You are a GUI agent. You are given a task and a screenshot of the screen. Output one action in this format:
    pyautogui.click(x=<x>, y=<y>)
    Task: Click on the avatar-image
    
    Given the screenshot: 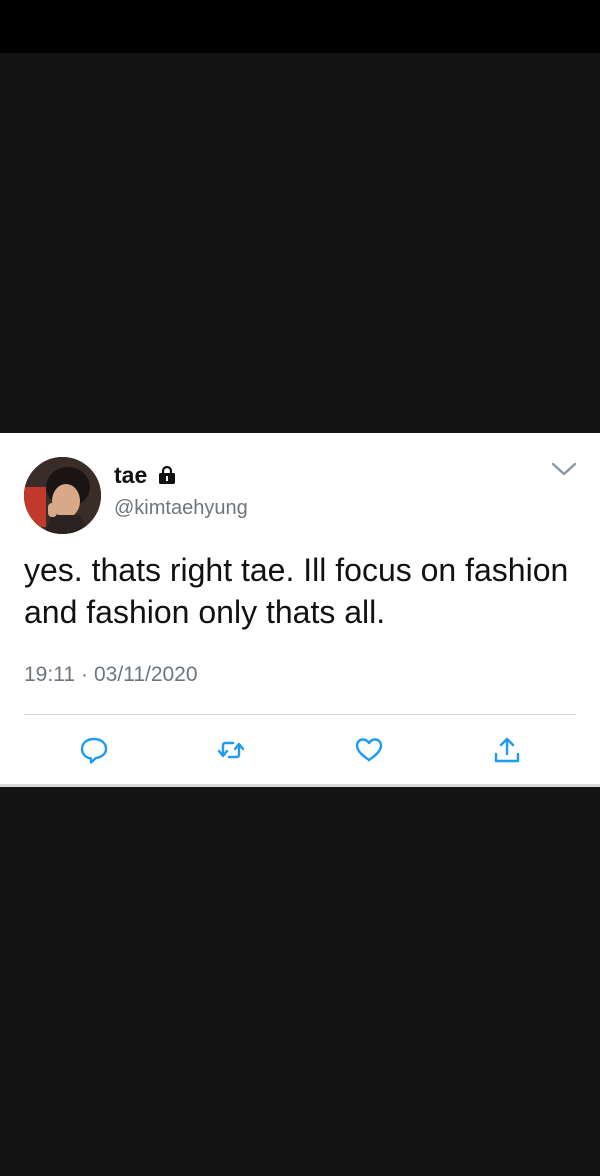 What is the action you would take?
    pyautogui.click(x=62, y=495)
    